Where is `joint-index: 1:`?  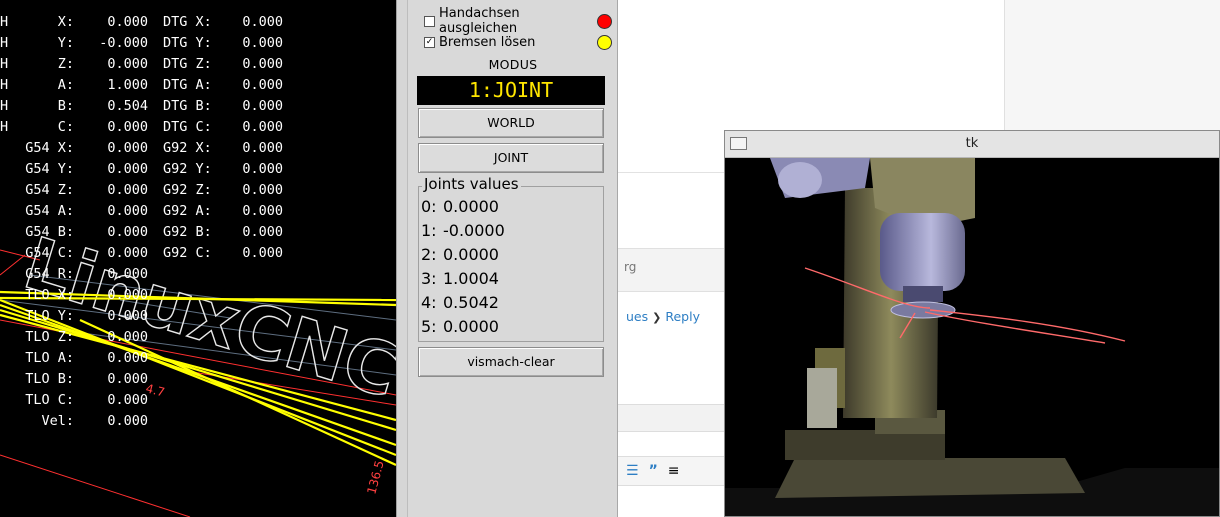
joint-index: 1: is located at coordinates (429, 230).